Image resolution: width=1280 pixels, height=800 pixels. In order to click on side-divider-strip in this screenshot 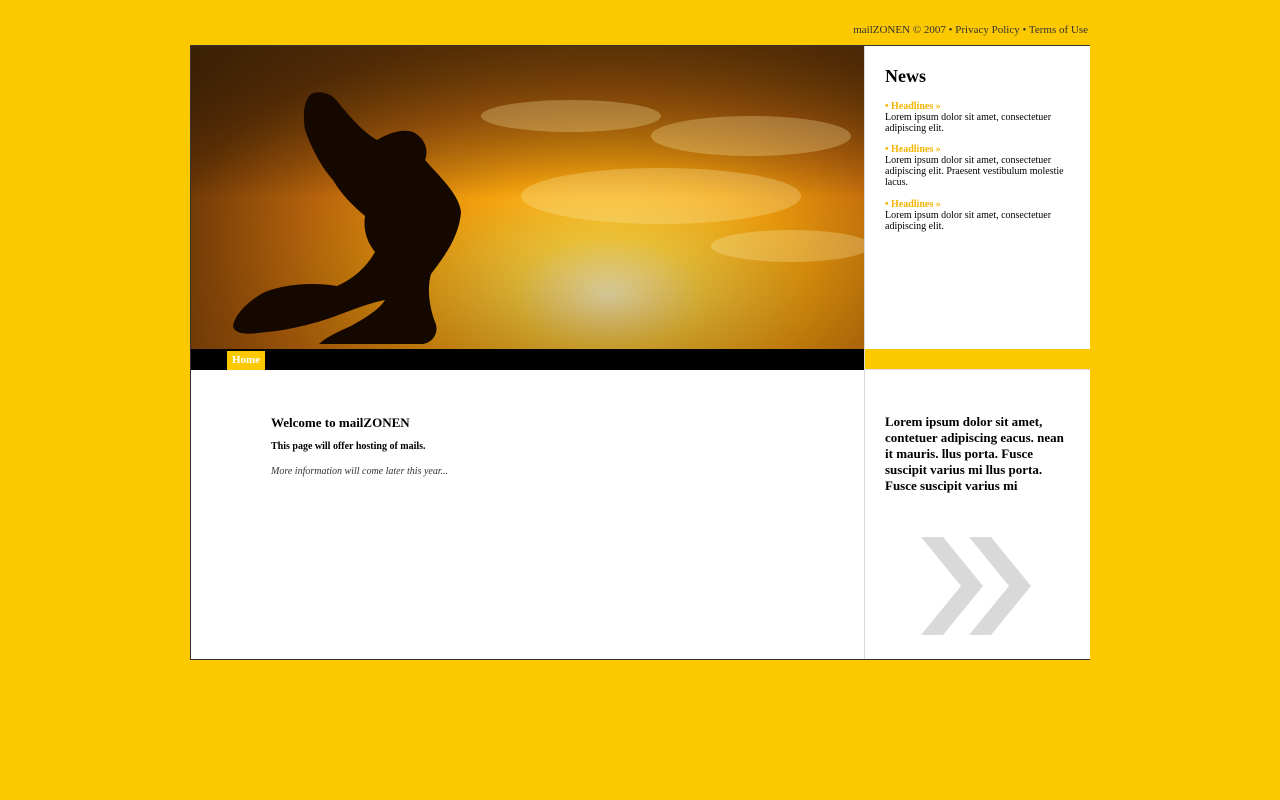, I will do `click(977, 359)`.